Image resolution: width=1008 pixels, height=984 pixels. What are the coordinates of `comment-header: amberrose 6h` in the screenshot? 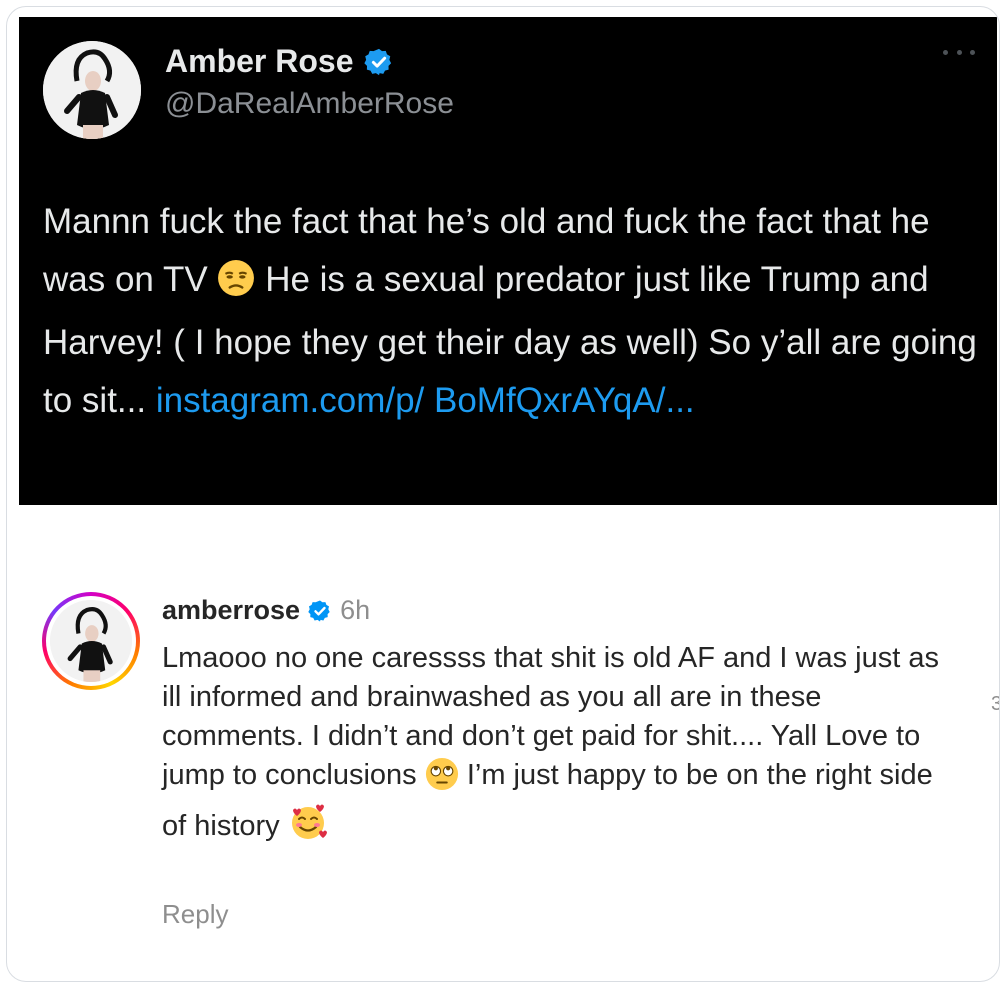 It's located at (266, 610).